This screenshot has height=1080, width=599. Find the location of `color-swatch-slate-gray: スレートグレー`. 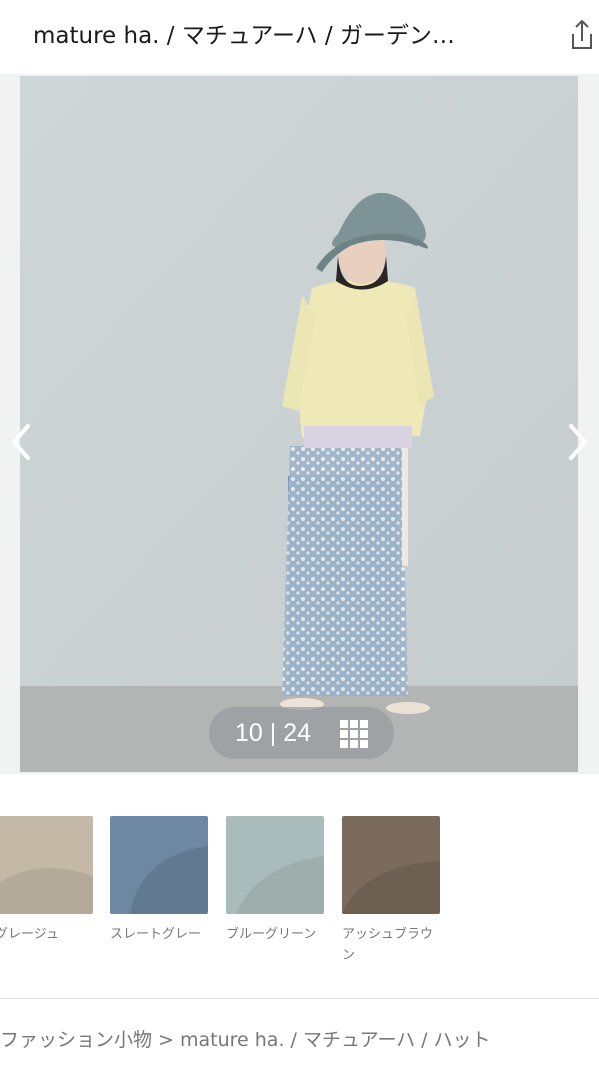

color-swatch-slate-gray: スレートグレー is located at coordinates (160, 880).